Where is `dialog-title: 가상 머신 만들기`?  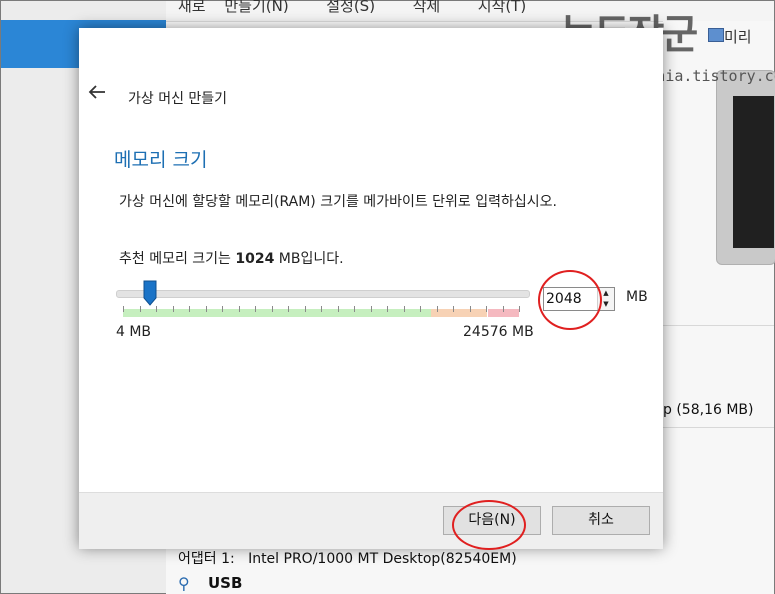
dialog-title: 가상 머신 만들기 is located at coordinates (178, 99).